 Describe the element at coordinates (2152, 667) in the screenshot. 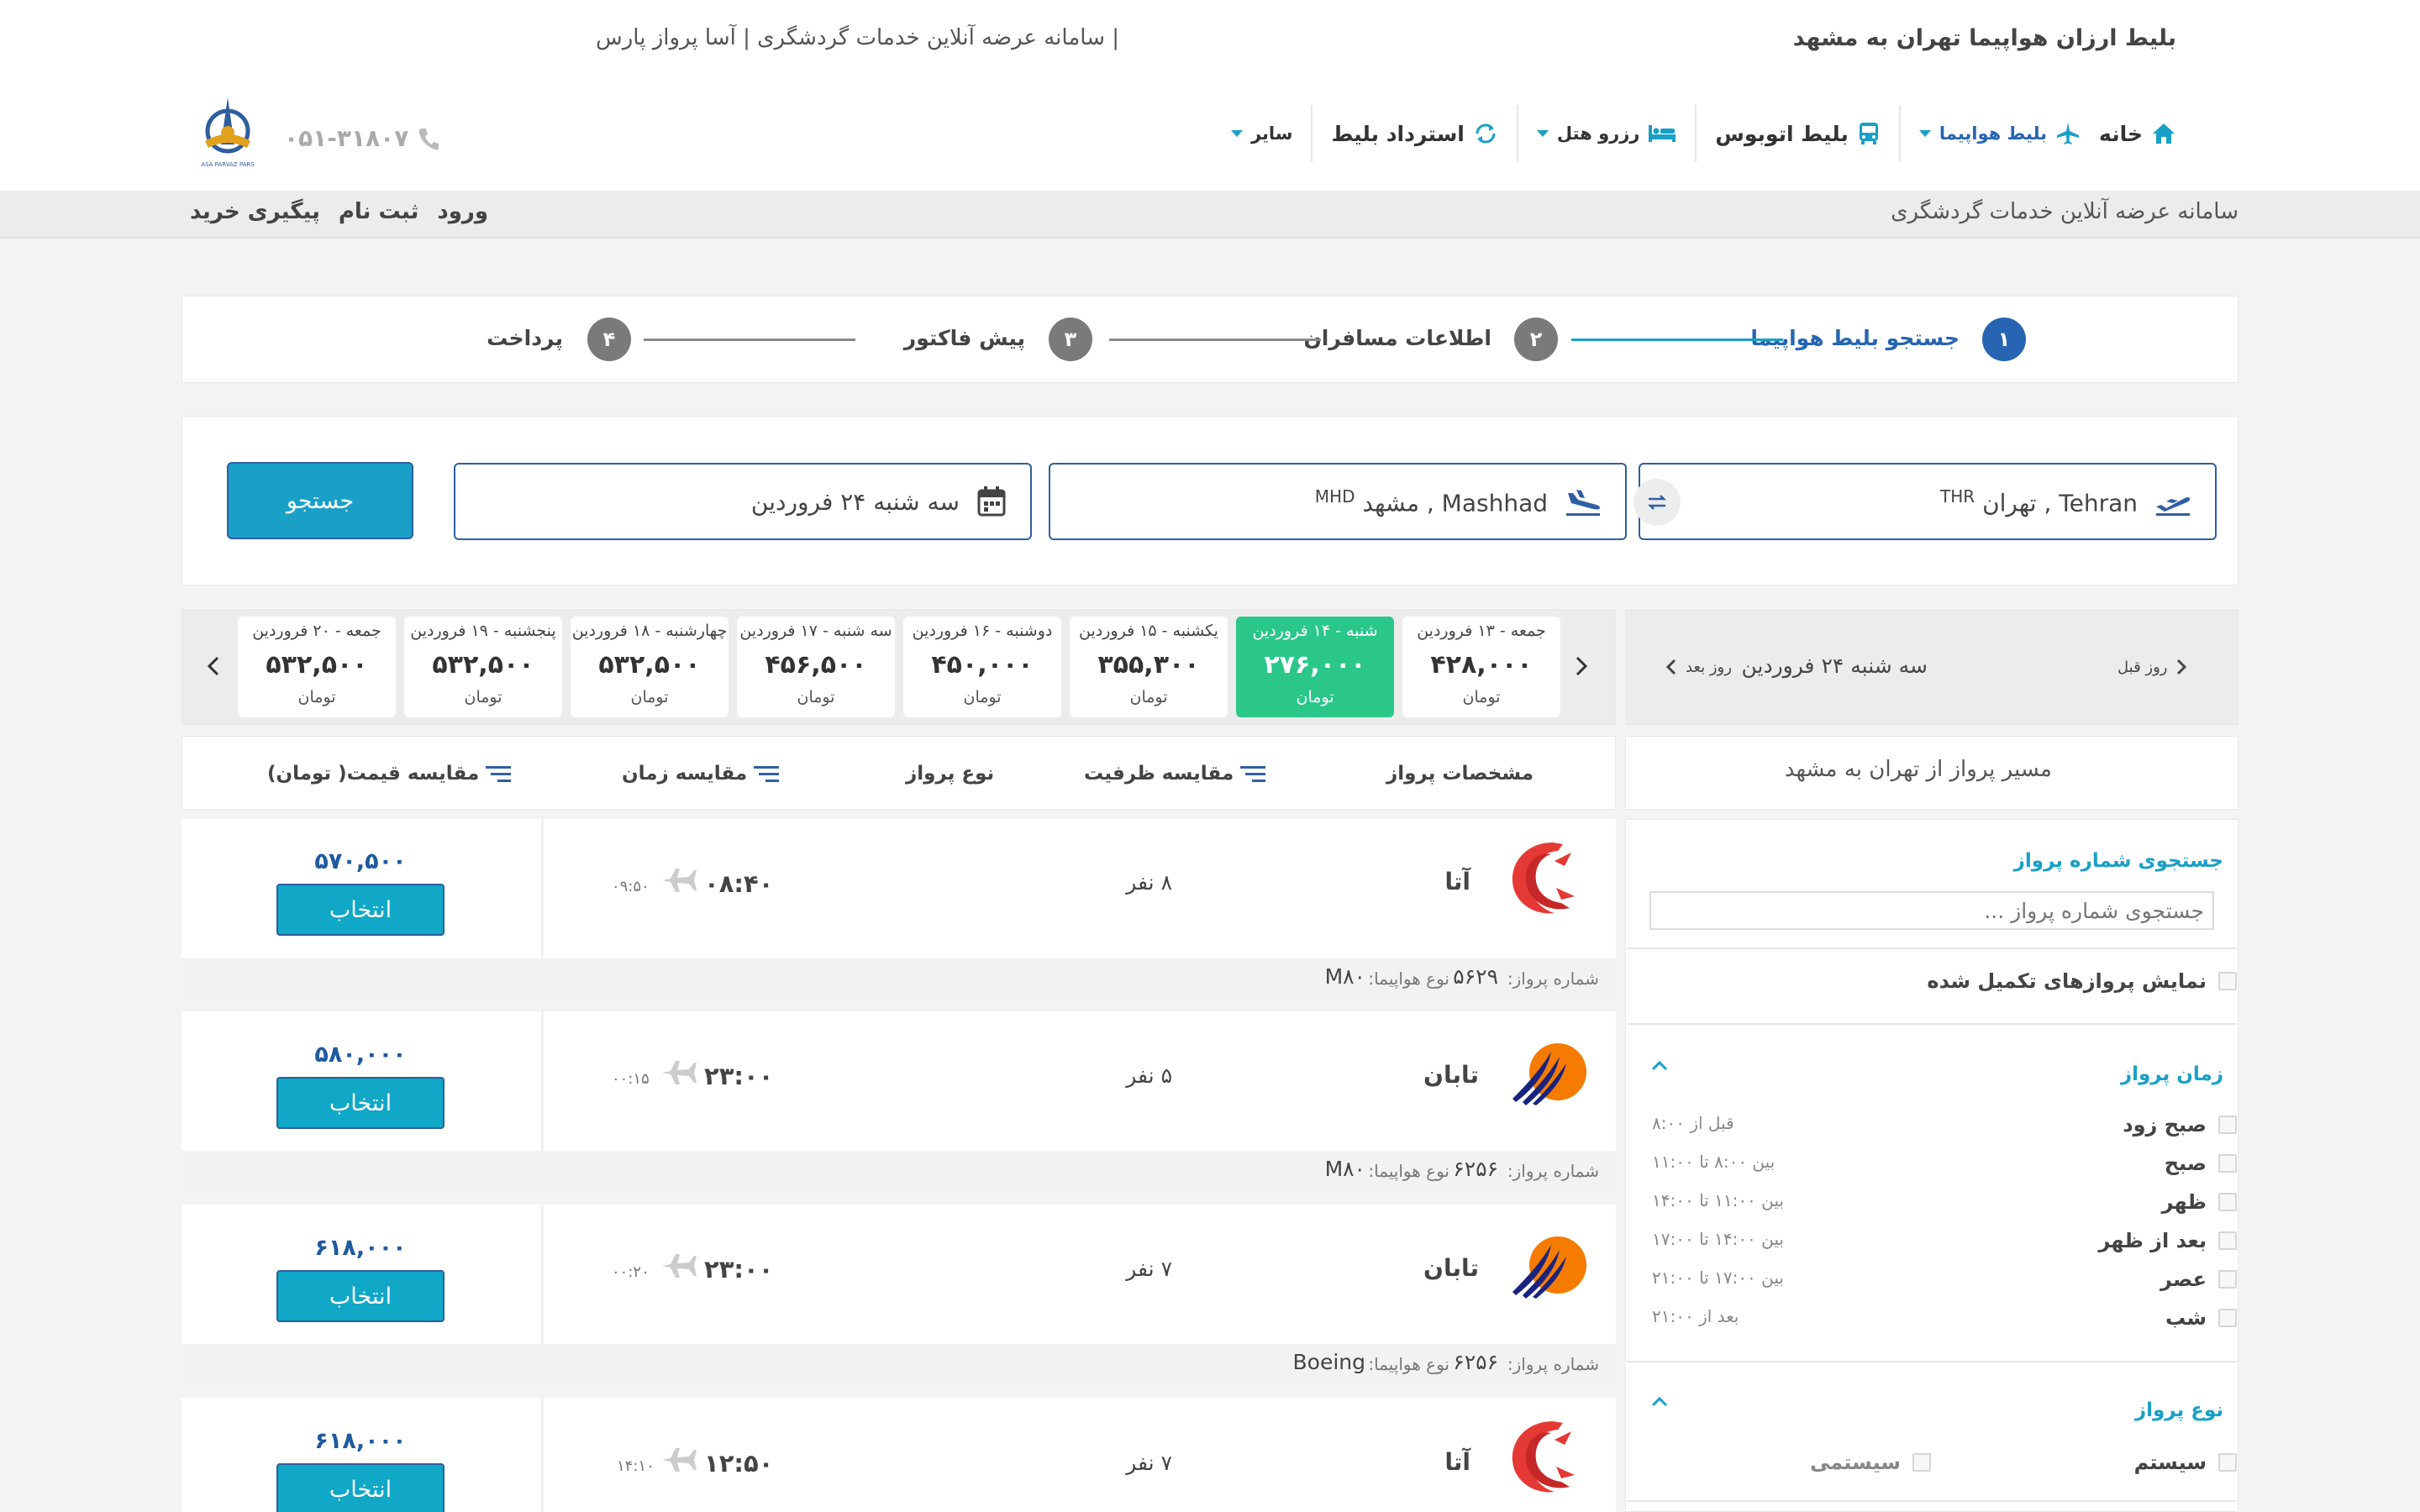

I see `prev-day-button: روز قبل` at that location.